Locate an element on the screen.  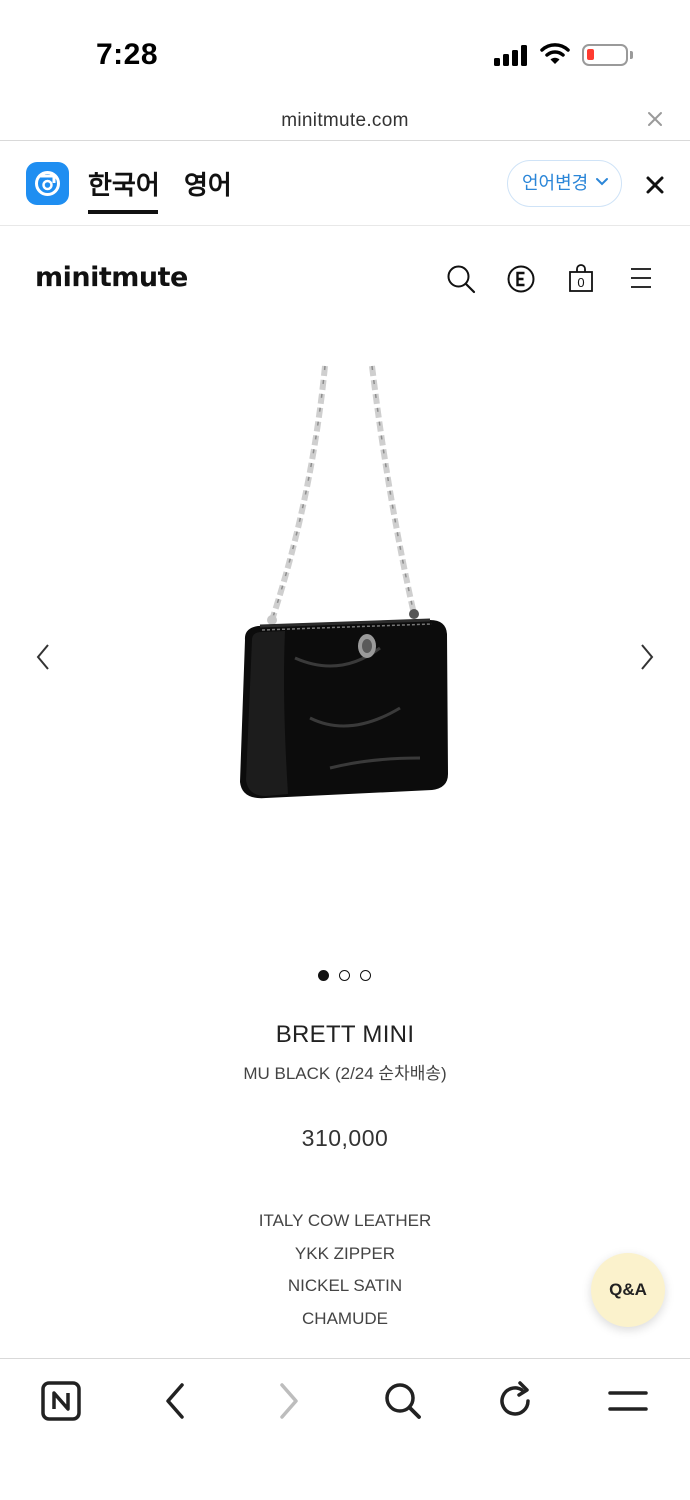
product-spec: YKK ZIPPER is located at coordinates (345, 1253).